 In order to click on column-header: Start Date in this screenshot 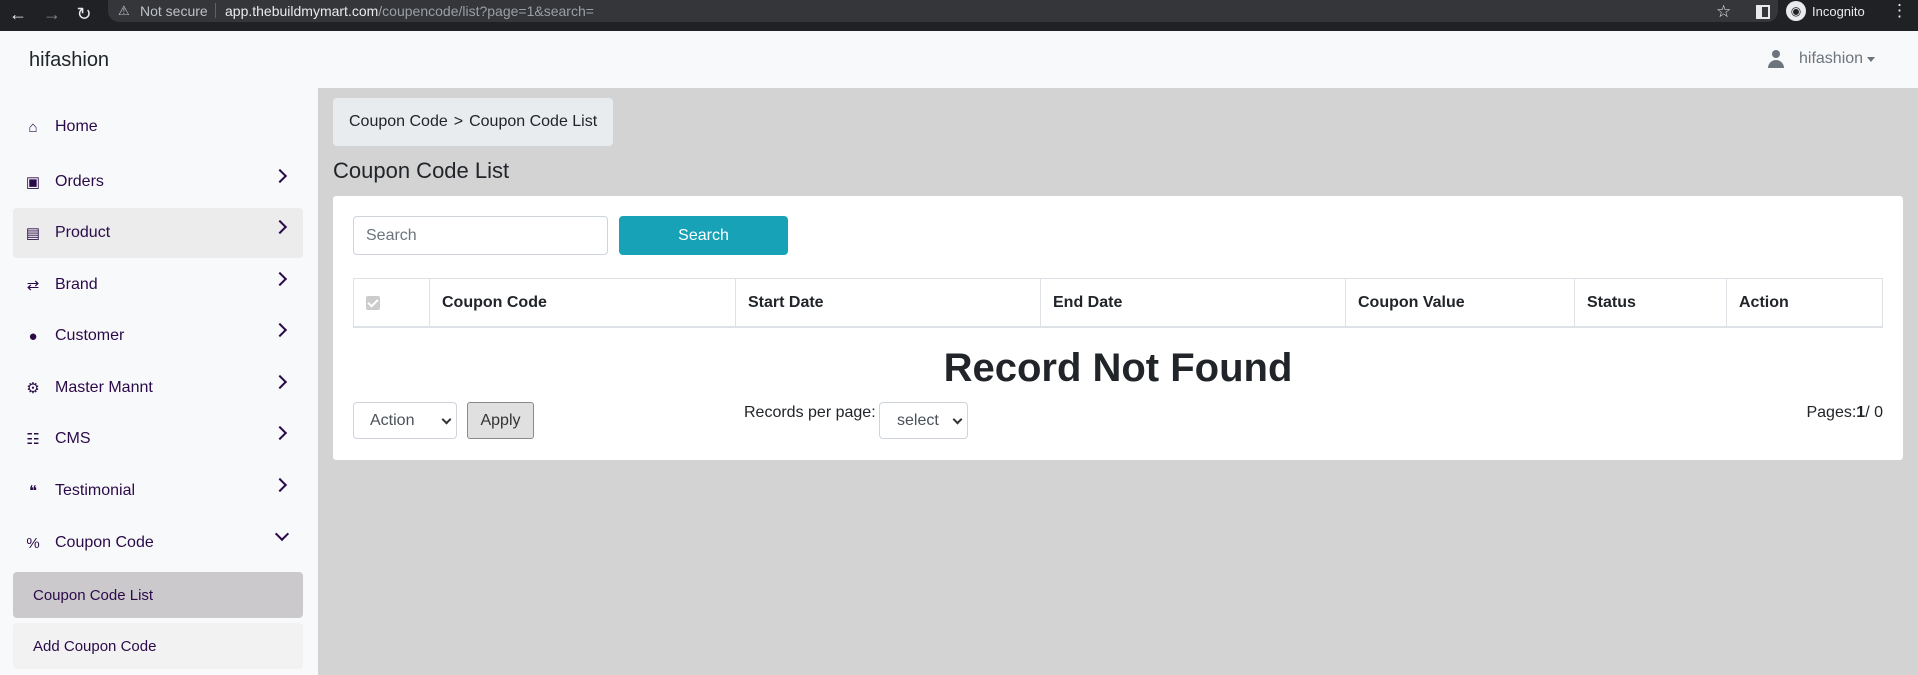, I will do `click(888, 302)`.